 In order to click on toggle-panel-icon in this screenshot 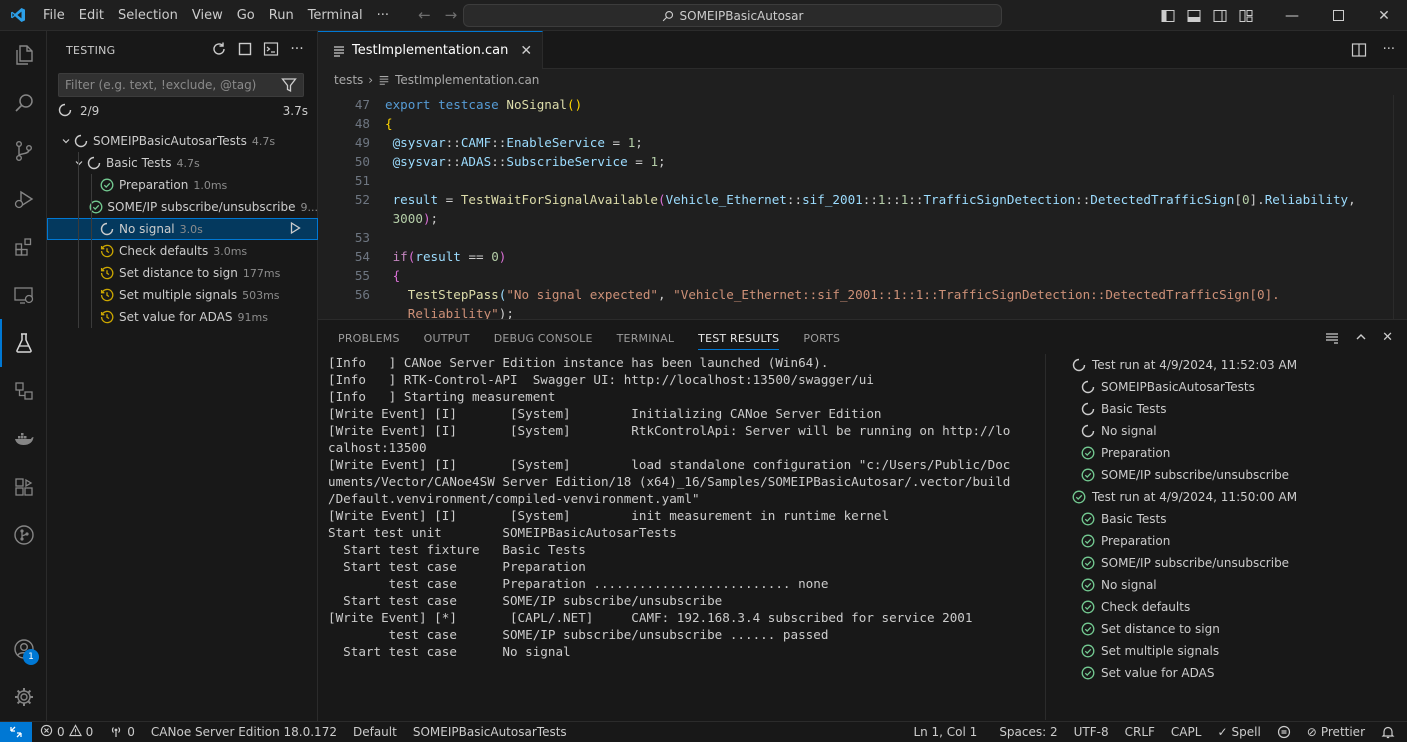, I will do `click(1194, 15)`.